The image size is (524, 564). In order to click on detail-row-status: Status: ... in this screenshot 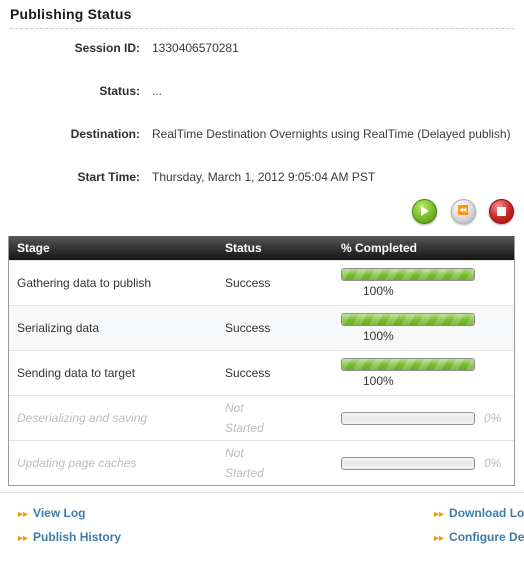, I will do `click(262, 99)`.